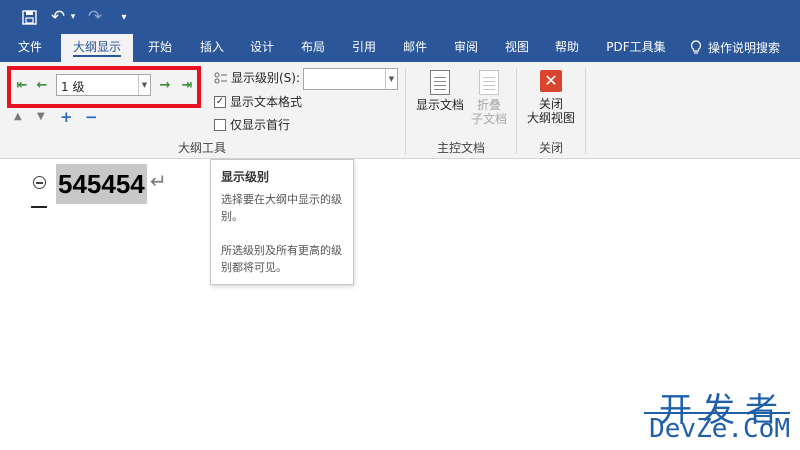 This screenshot has width=800, height=450. What do you see at coordinates (696, 47) in the screenshot?
I see `lightbulb-icon` at bounding box center [696, 47].